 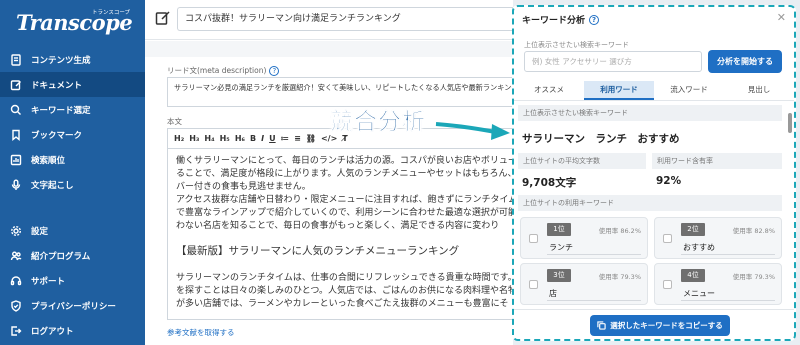 I want to click on sidebar-item-label: 文字起こし, so click(x=52, y=185).